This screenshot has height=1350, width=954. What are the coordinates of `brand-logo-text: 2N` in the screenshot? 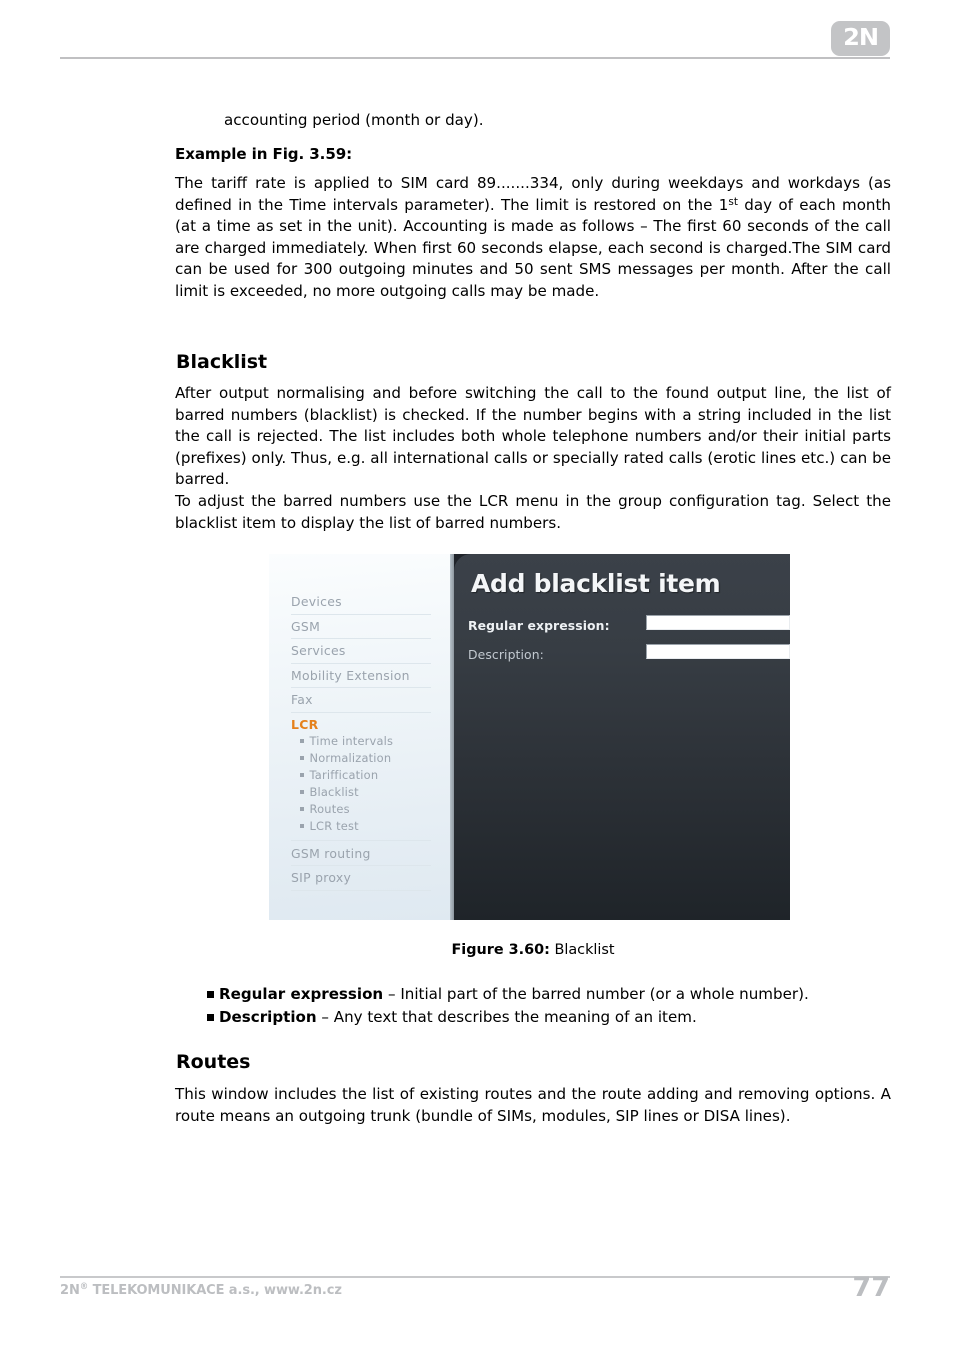 It's located at (861, 38).